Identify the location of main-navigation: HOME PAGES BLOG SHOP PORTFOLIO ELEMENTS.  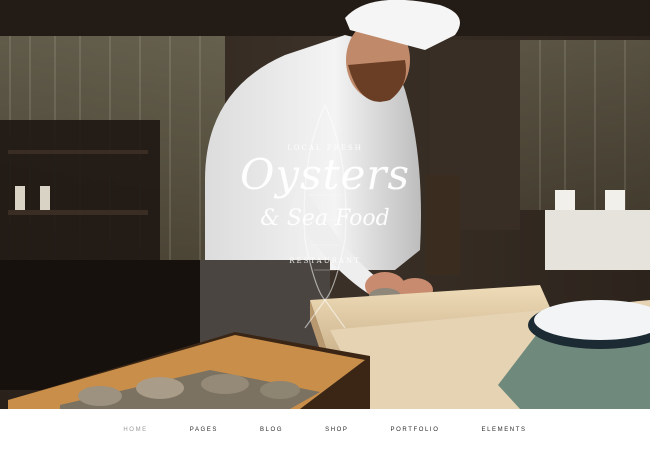
(325, 430).